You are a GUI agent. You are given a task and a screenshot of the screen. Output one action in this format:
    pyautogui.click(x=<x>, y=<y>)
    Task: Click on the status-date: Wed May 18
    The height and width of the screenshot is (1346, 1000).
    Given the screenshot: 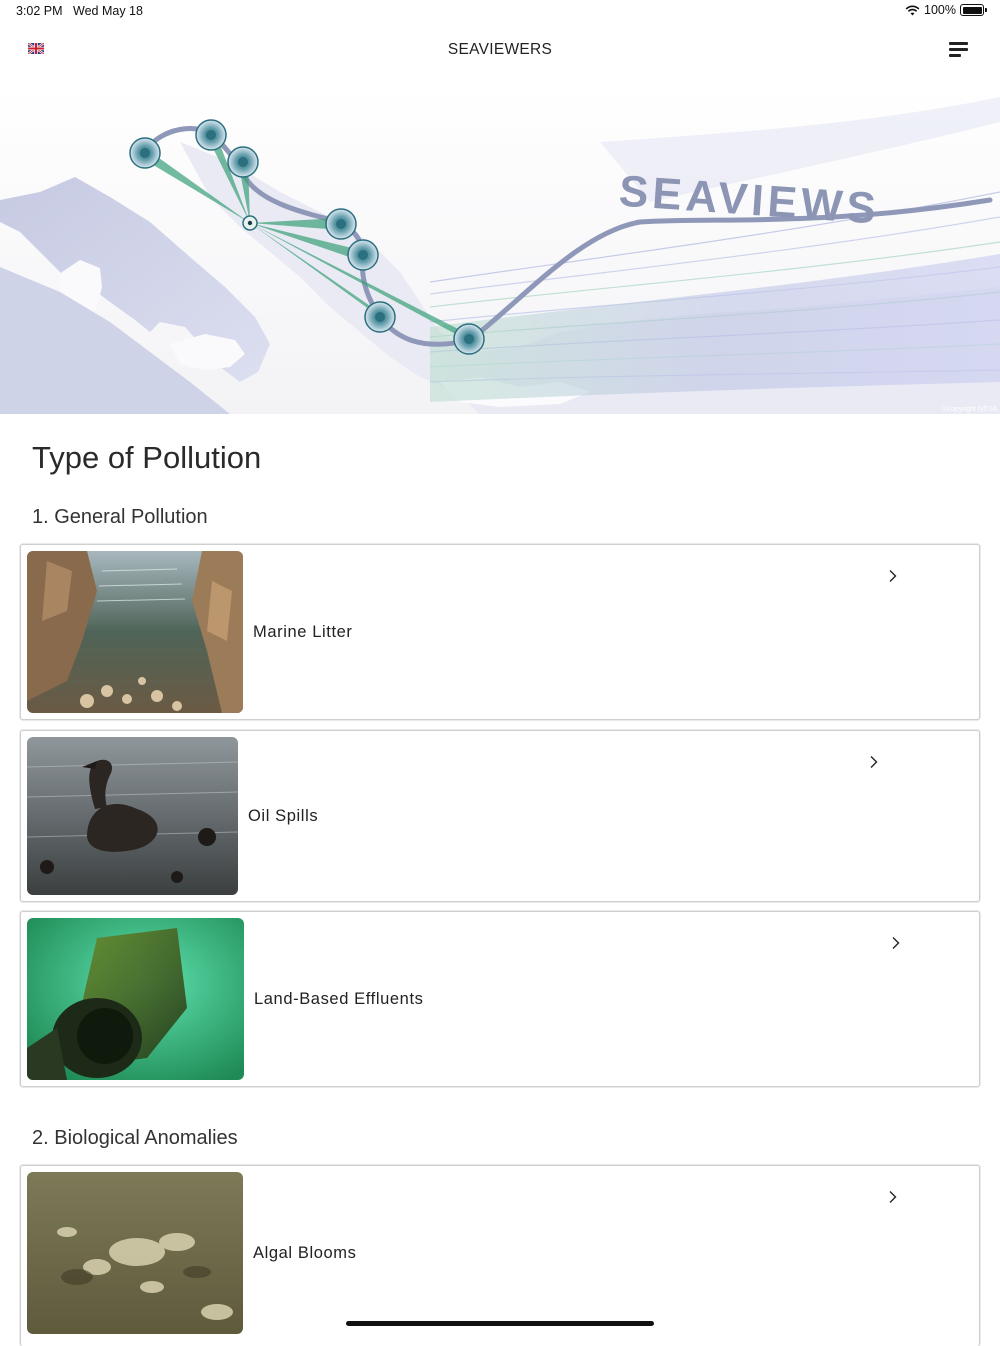 What is the action you would take?
    pyautogui.click(x=108, y=11)
    